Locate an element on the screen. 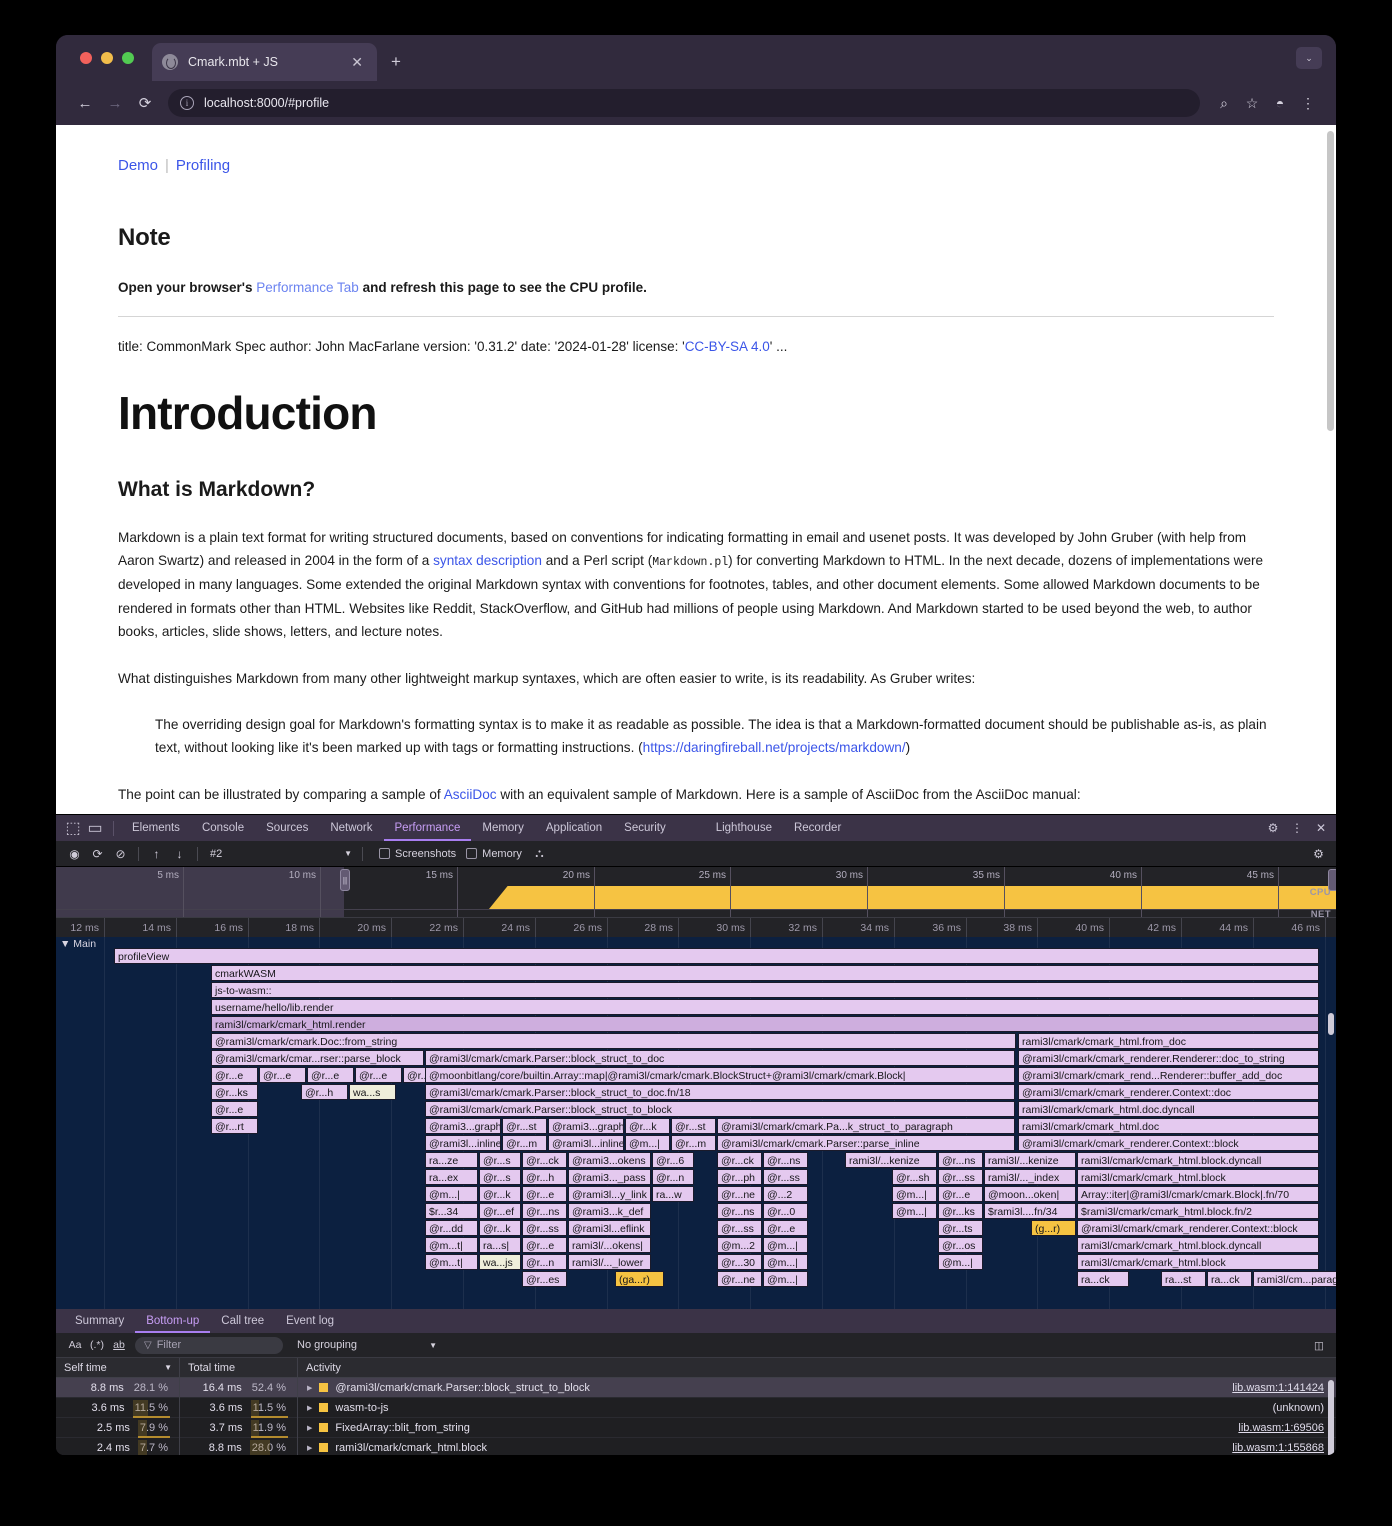 The image size is (1392, 1526). devtools-tab-memory: Memory is located at coordinates (503, 828).